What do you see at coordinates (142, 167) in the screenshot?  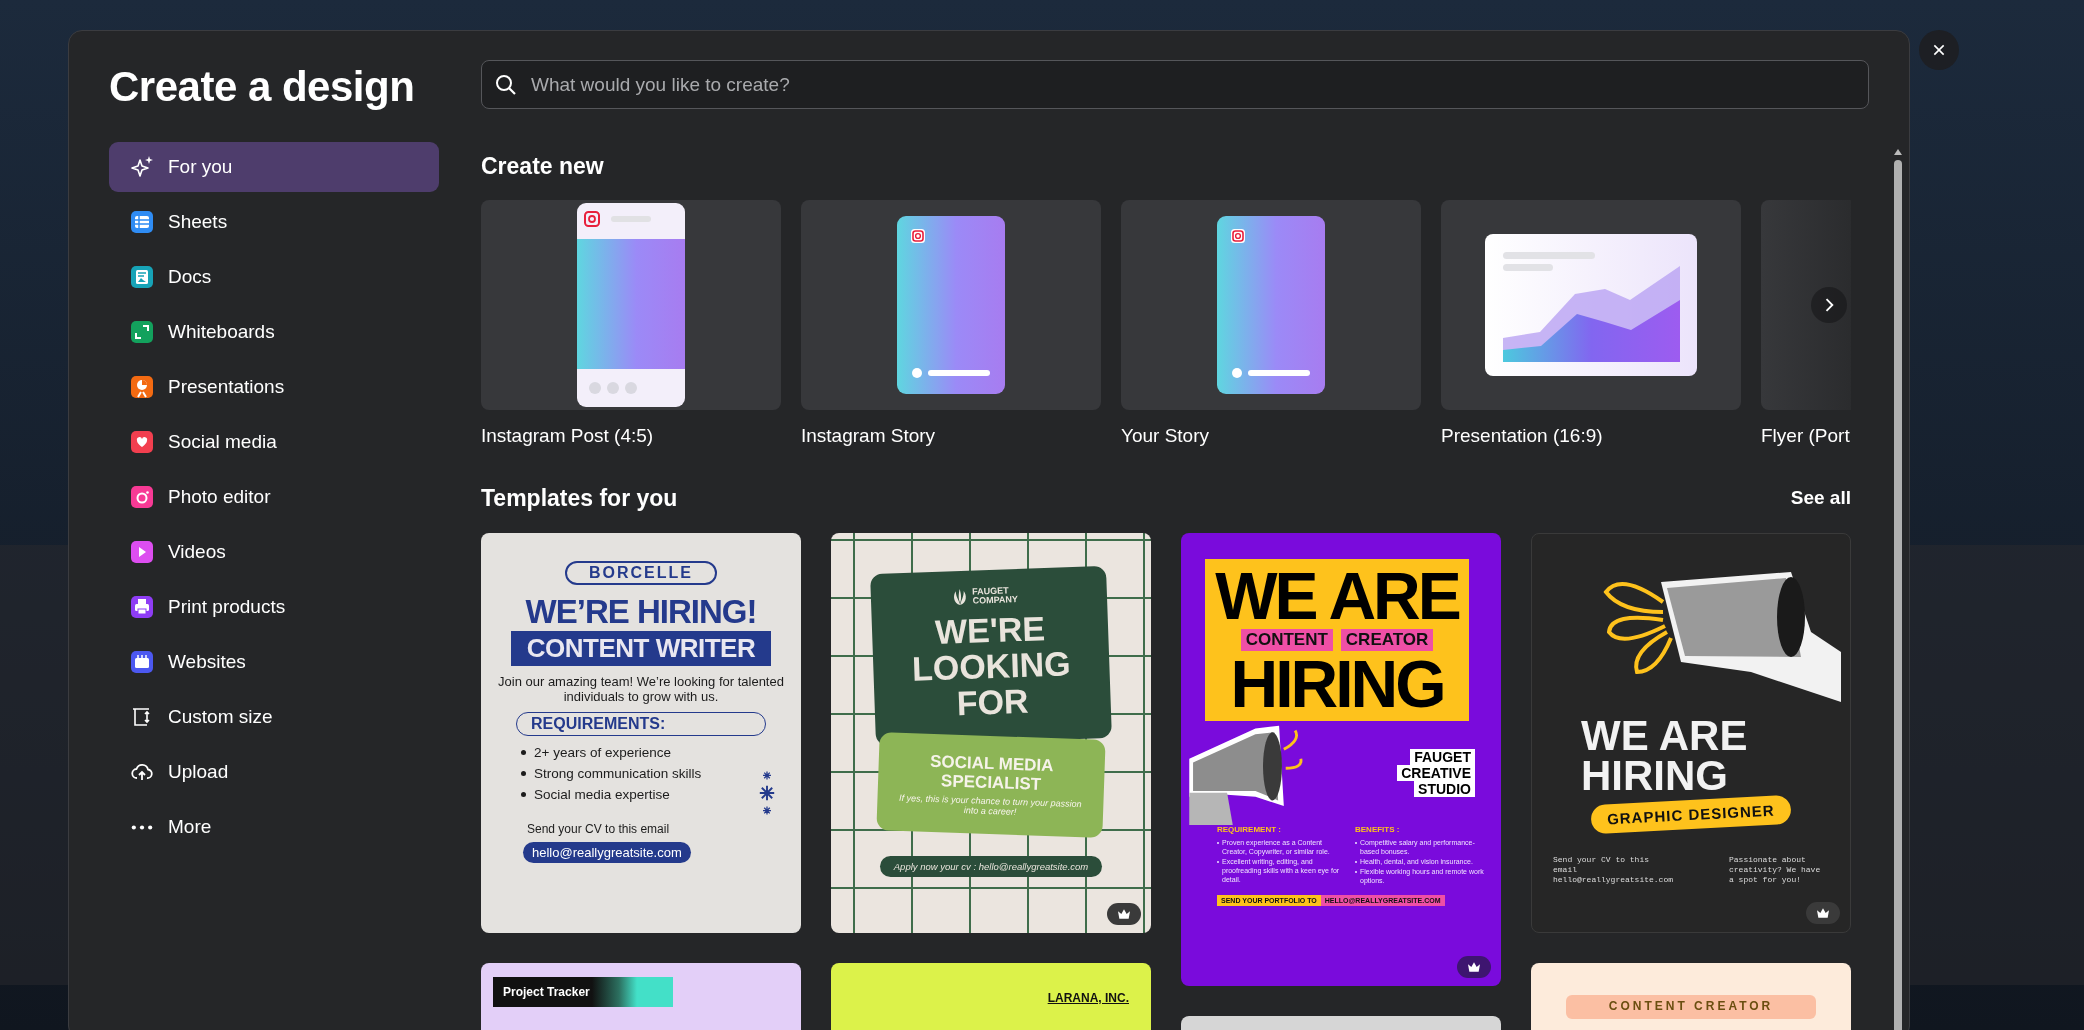 I see `sparkles-icon` at bounding box center [142, 167].